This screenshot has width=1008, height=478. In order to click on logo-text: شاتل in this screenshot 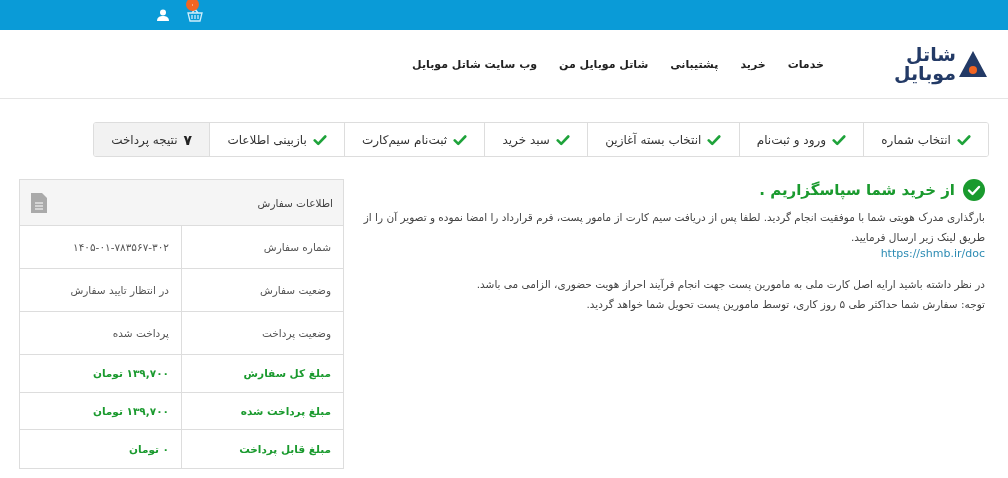, I will do `click(930, 54)`.